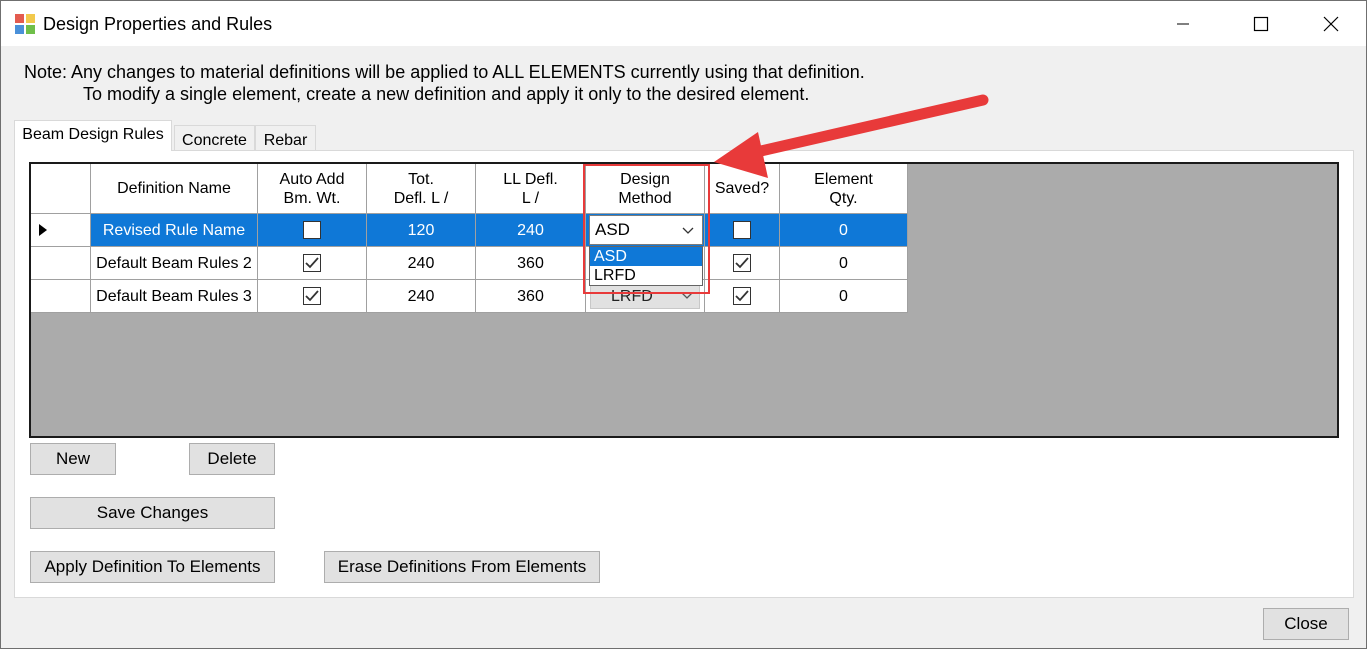 The width and height of the screenshot is (1367, 649). Describe the element at coordinates (683, 23) in the screenshot. I see `title-bar: Design Properties and Rules` at that location.